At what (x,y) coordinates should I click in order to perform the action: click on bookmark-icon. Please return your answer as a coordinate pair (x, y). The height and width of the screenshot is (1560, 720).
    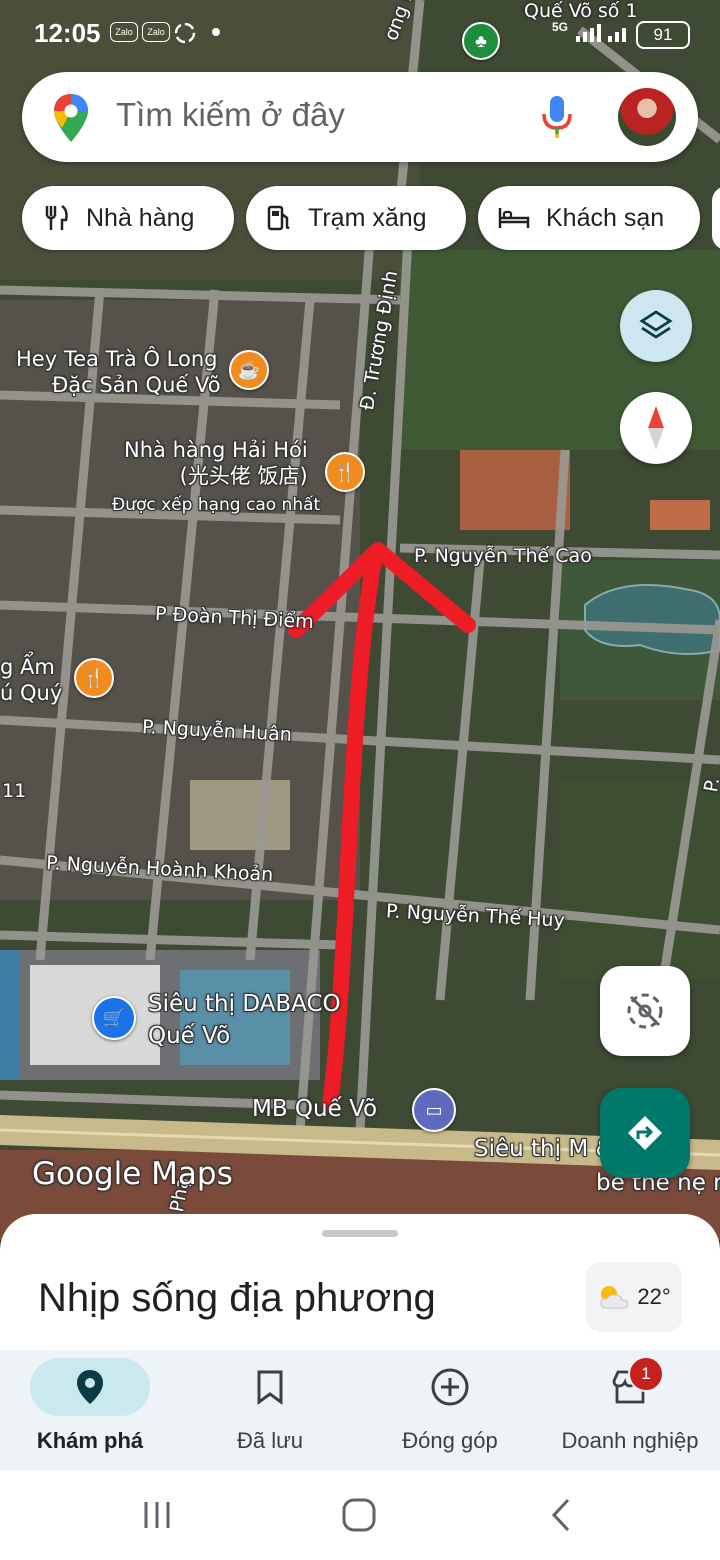
    Looking at the image, I should click on (270, 1387).